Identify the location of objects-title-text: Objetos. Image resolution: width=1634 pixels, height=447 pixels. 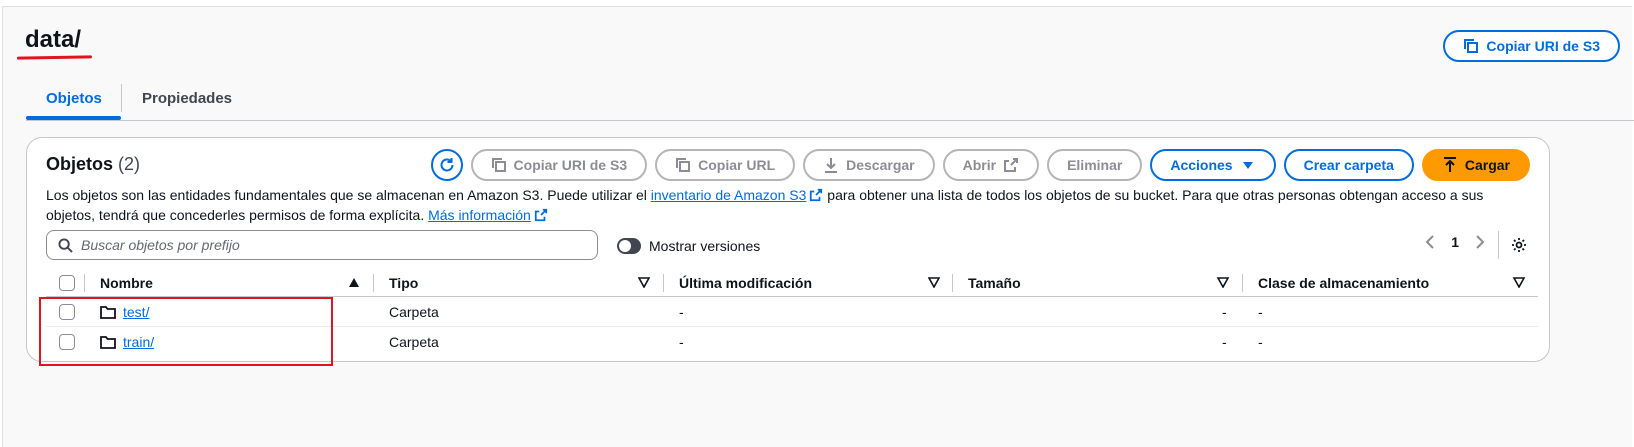
(80, 164).